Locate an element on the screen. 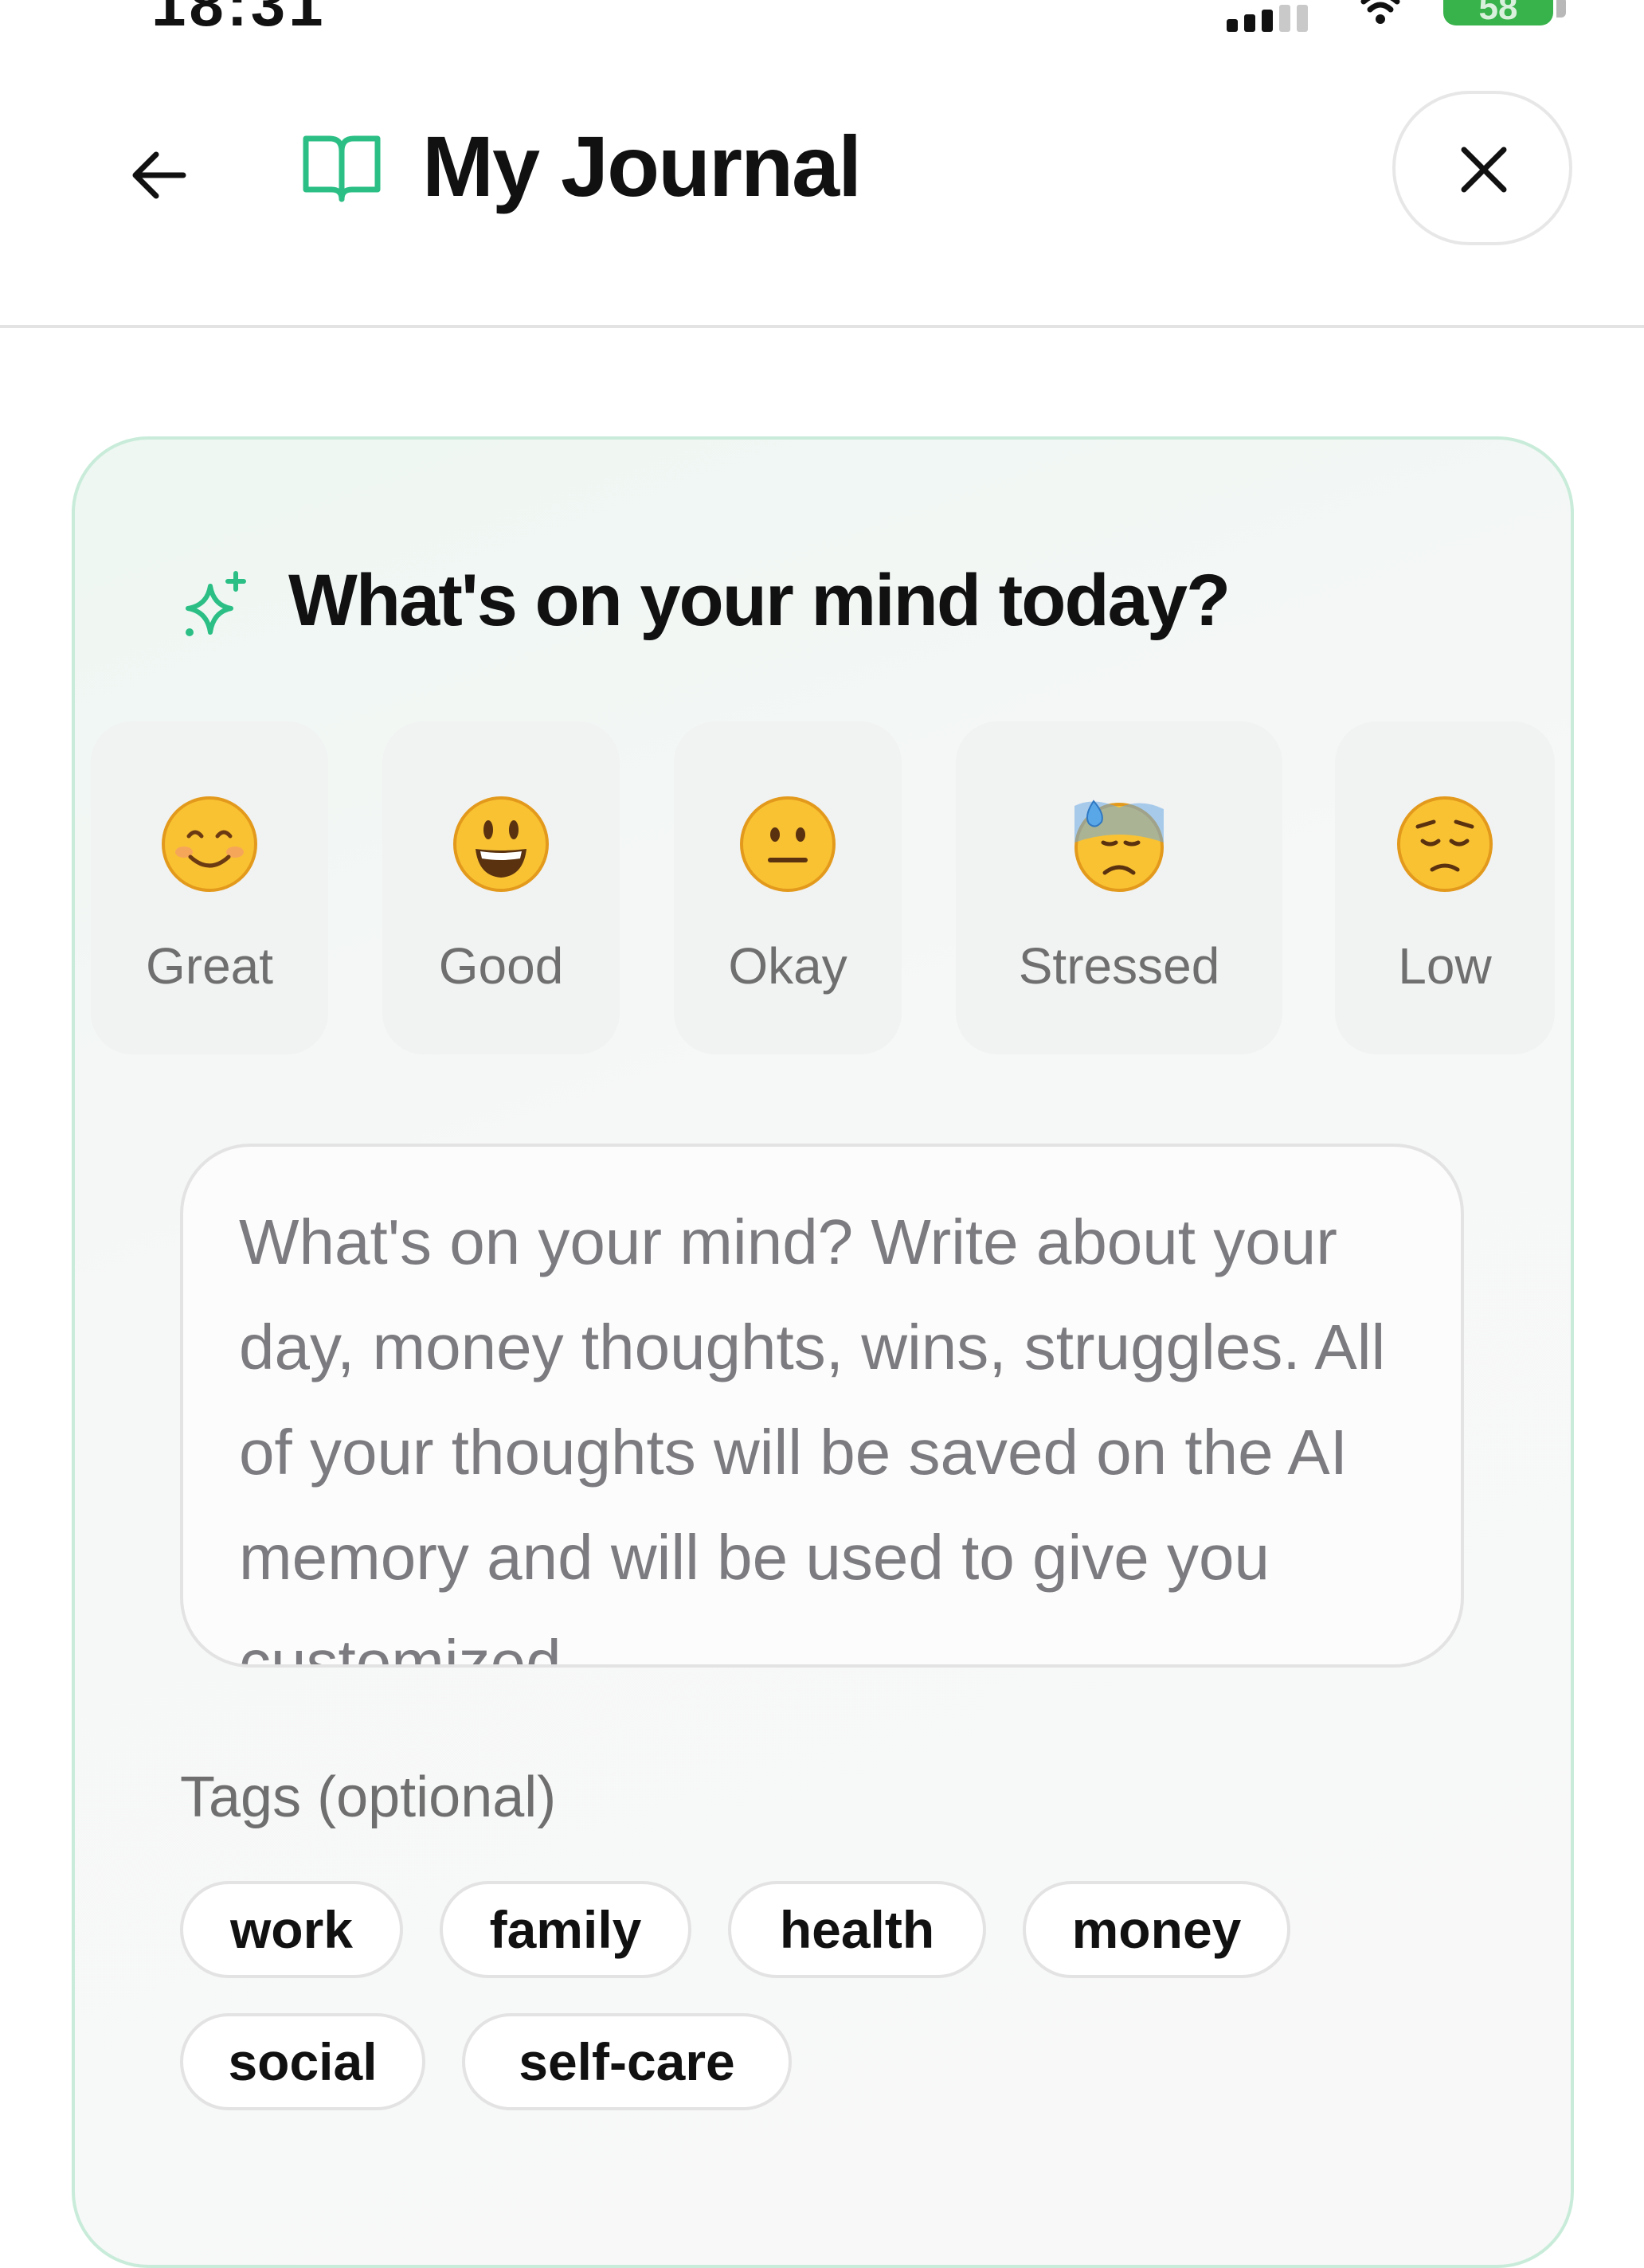 Image resolution: width=1644 pixels, height=2268 pixels. mood-label: Okay is located at coordinates (787, 966).